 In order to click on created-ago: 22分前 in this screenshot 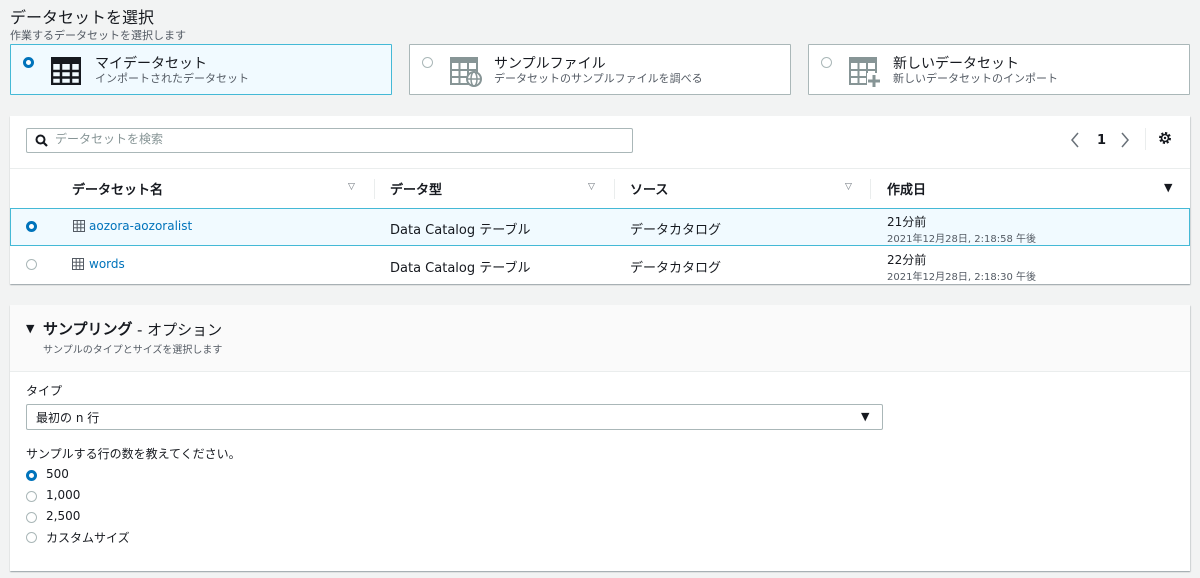, I will do `click(907, 260)`.